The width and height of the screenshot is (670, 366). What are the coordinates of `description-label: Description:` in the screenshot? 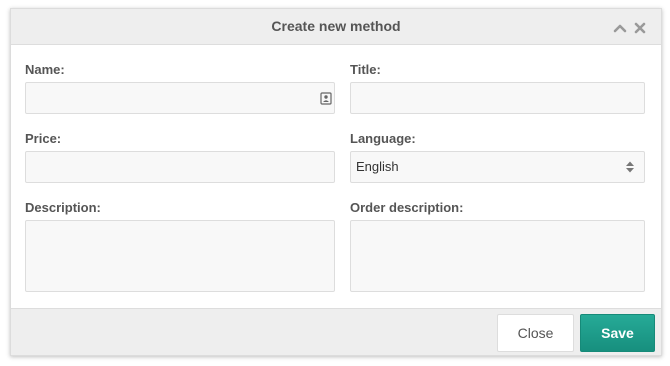 It's located at (63, 207).